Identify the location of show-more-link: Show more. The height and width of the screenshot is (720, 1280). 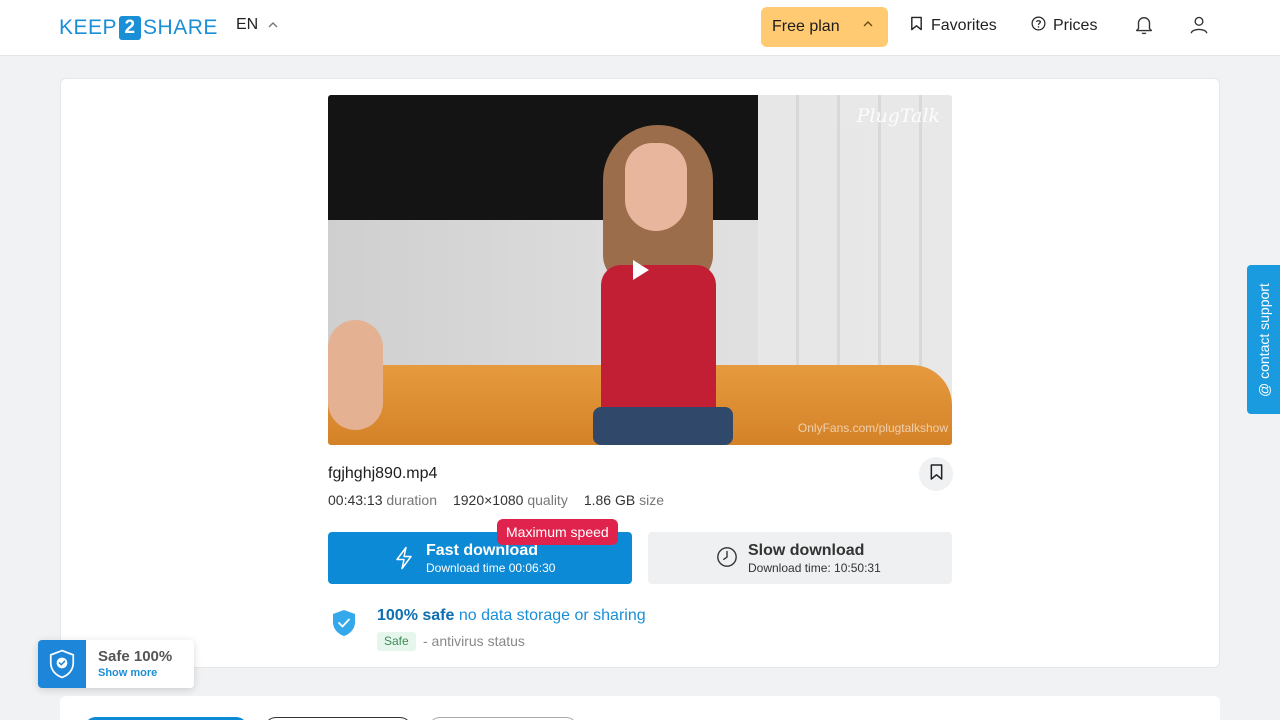
(127, 673).